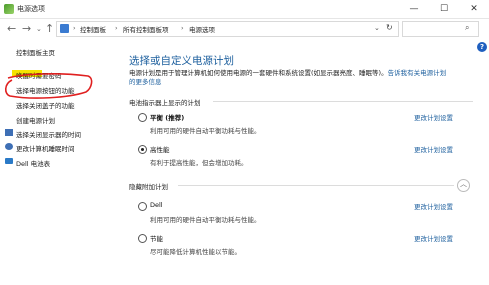 This screenshot has height=285, width=489. What do you see at coordinates (414, 9) in the screenshot?
I see `minimize-button: —` at bounding box center [414, 9].